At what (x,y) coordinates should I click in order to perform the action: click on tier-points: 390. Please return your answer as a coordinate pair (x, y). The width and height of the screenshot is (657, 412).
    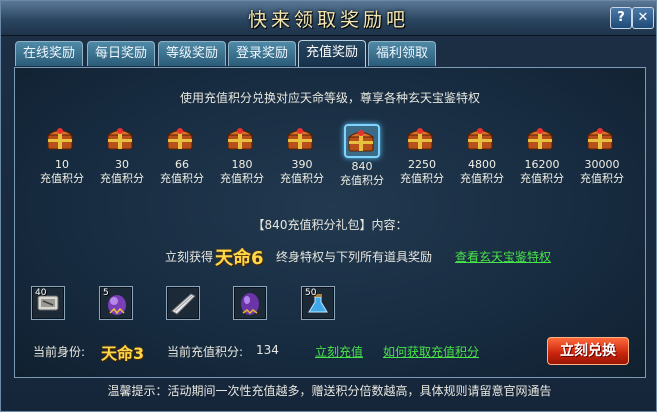
    Looking at the image, I should click on (302, 164).